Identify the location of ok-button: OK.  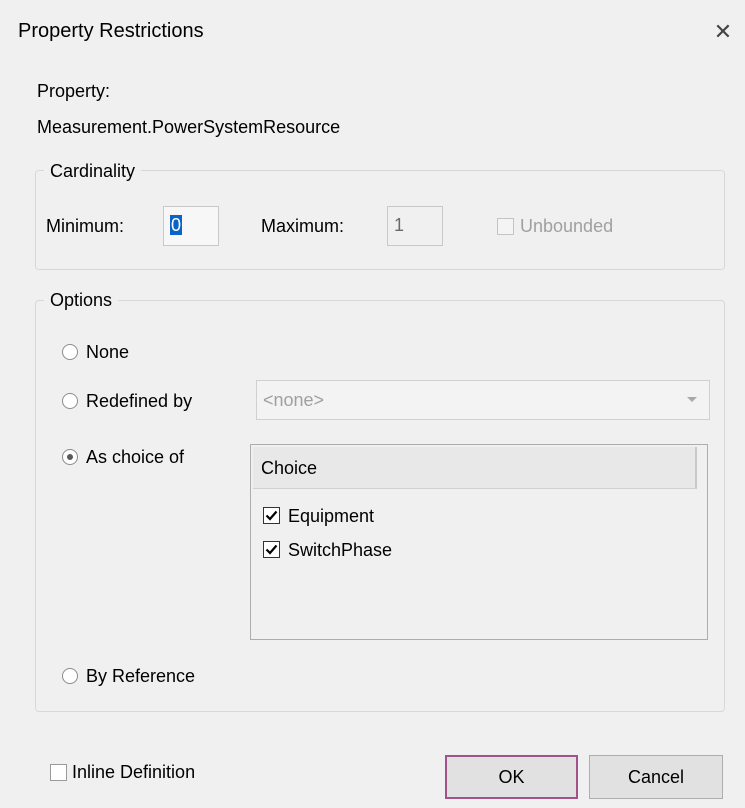
(511, 777).